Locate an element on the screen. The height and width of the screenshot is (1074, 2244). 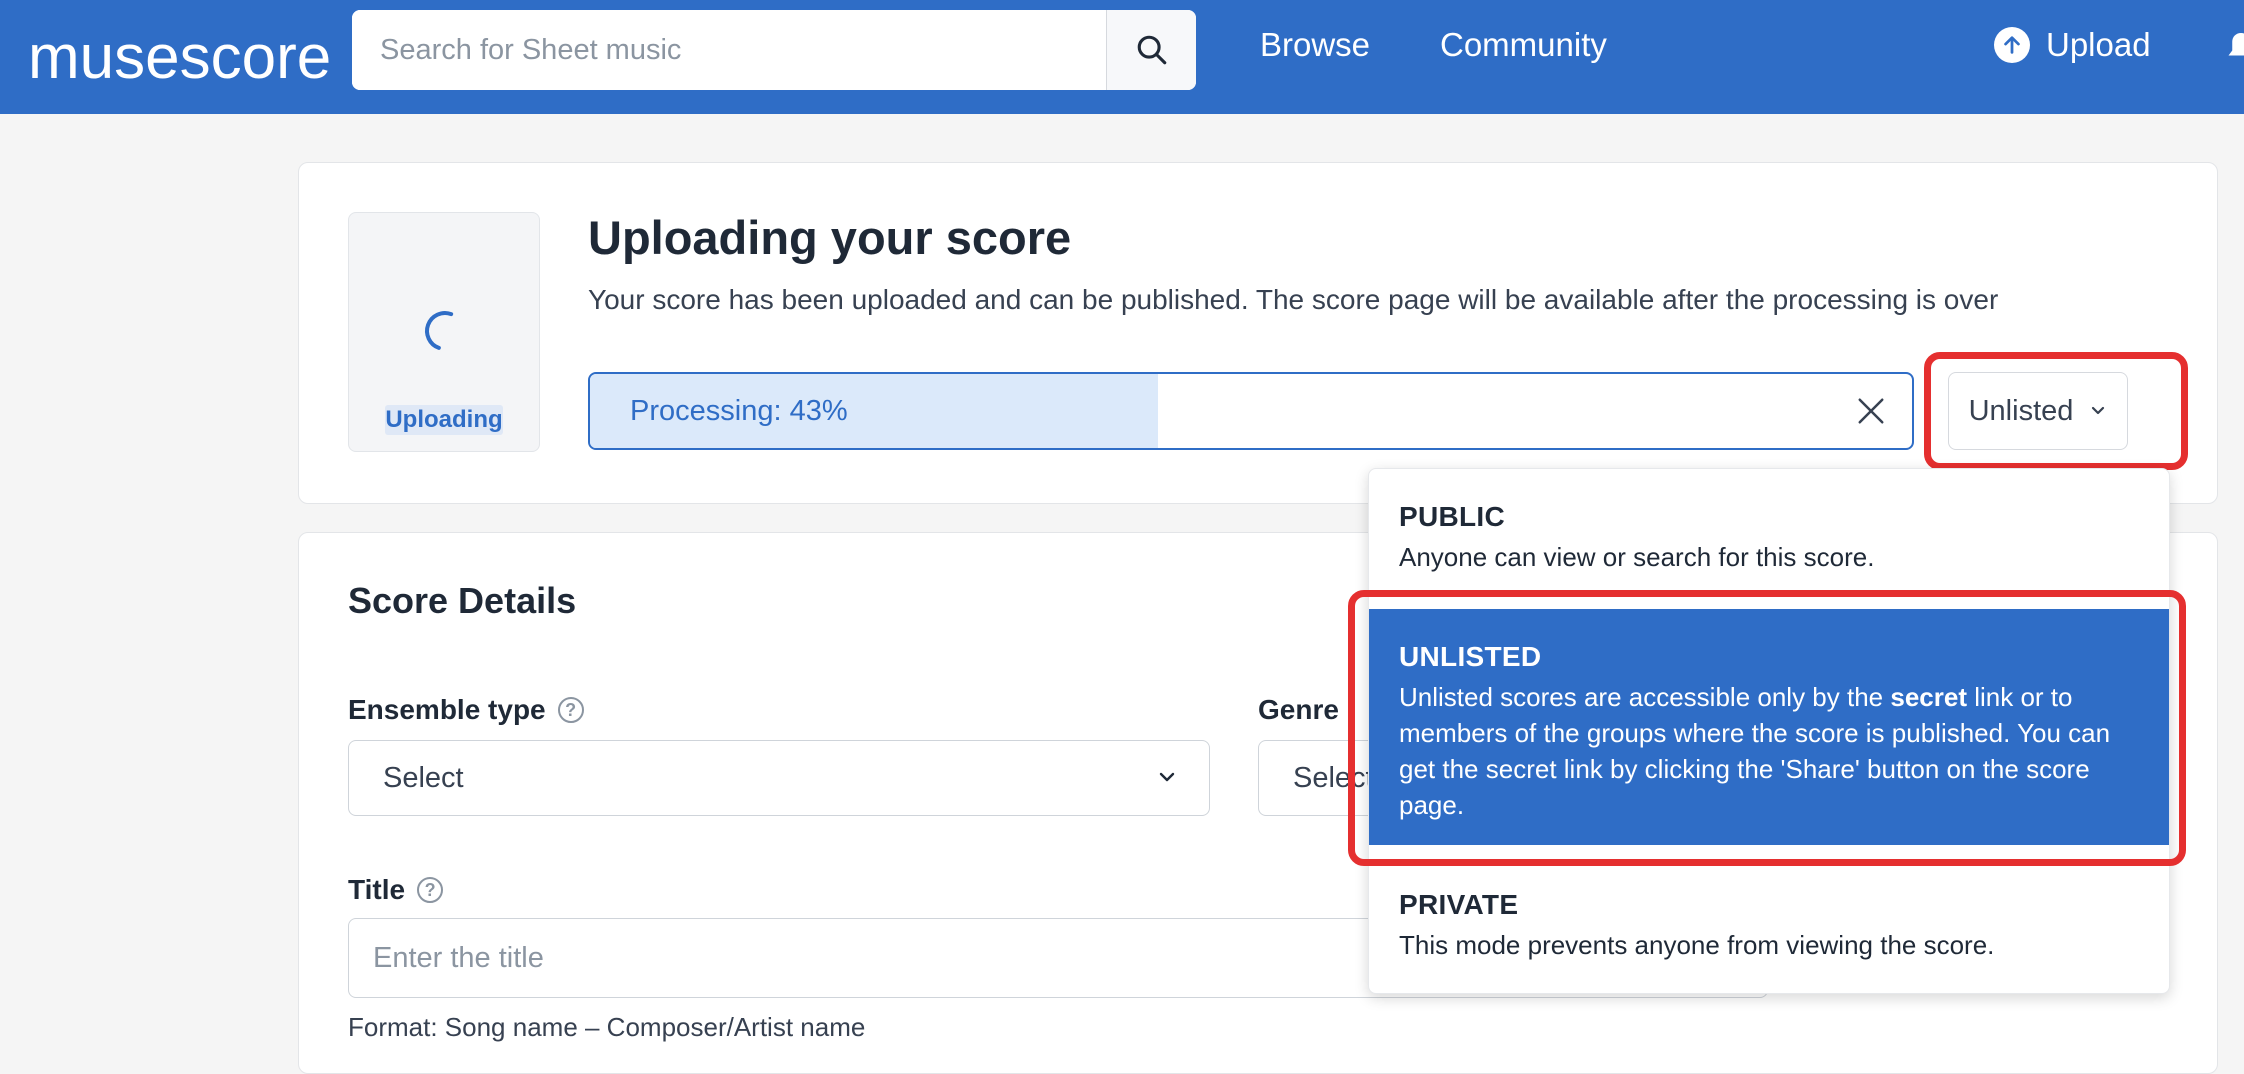
ensemble-type-label: Ensemble type ? is located at coordinates (466, 710).